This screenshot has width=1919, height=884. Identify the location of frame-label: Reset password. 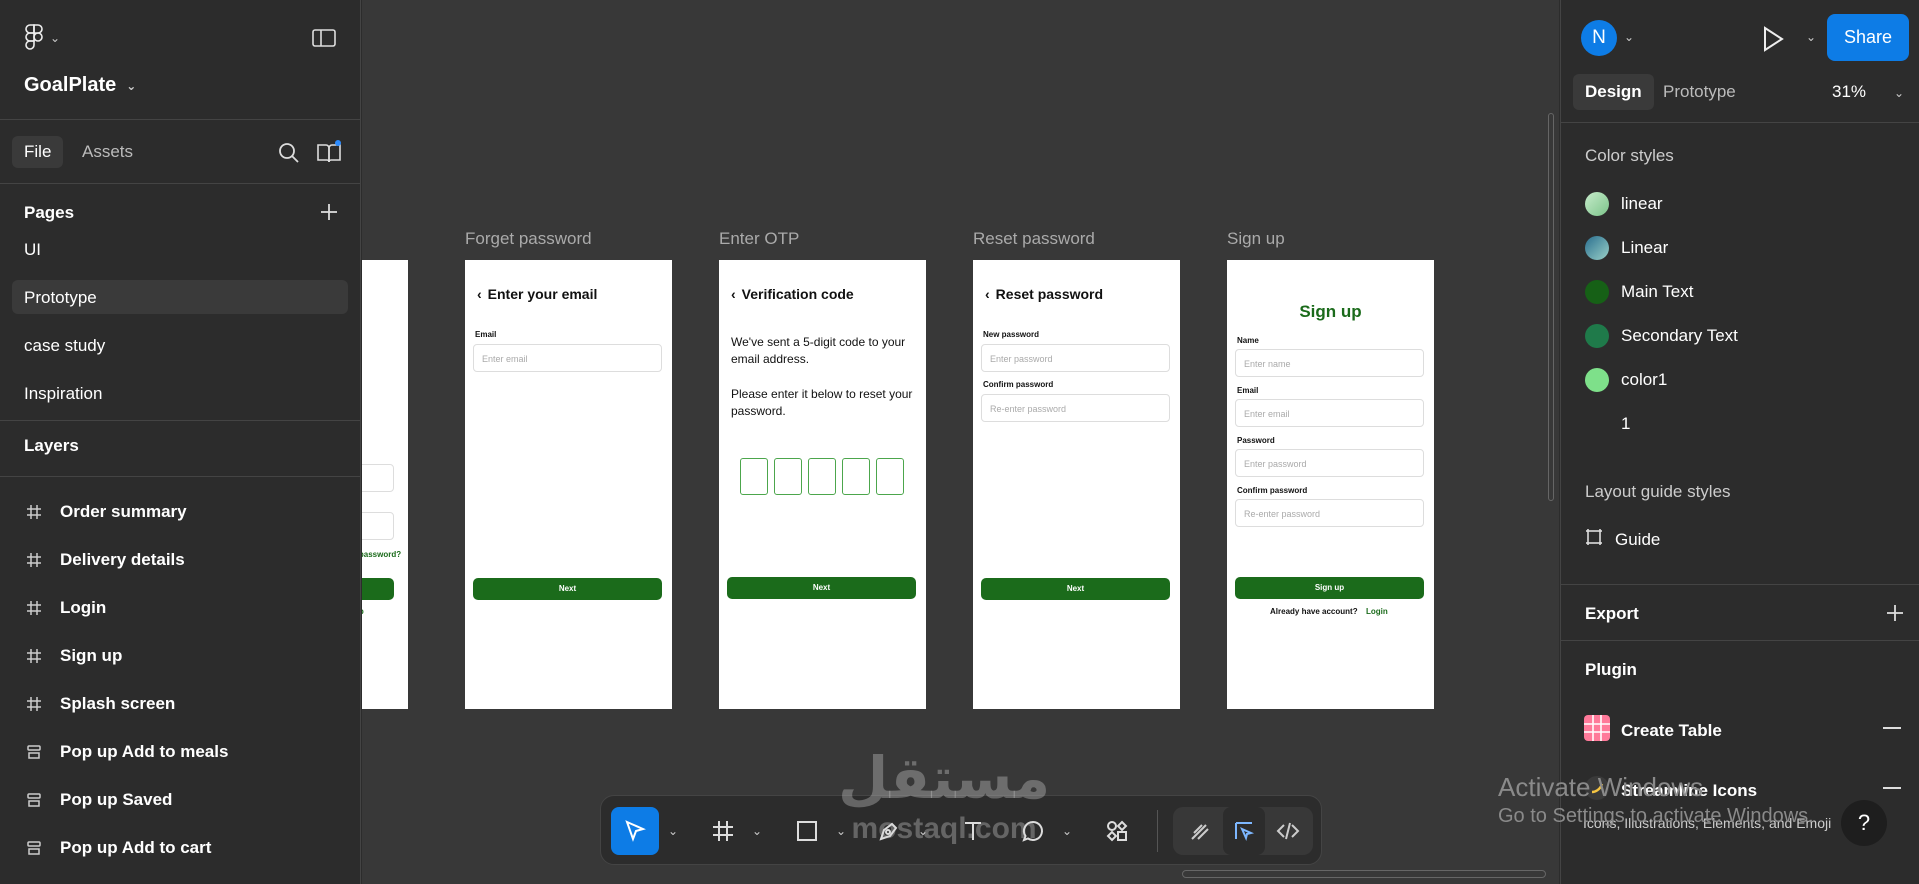
(1034, 239).